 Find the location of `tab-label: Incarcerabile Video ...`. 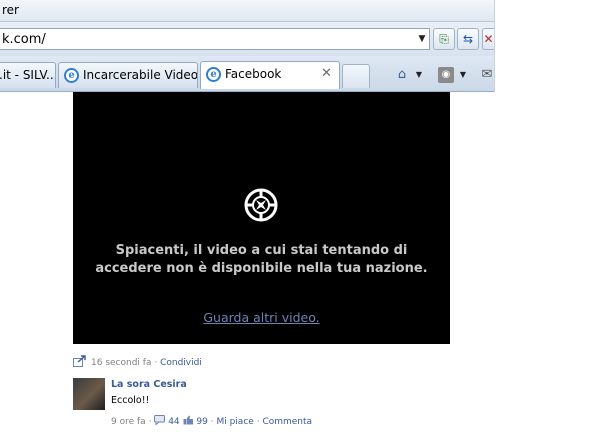

tab-label: Incarcerabile Video ... is located at coordinates (140, 75).